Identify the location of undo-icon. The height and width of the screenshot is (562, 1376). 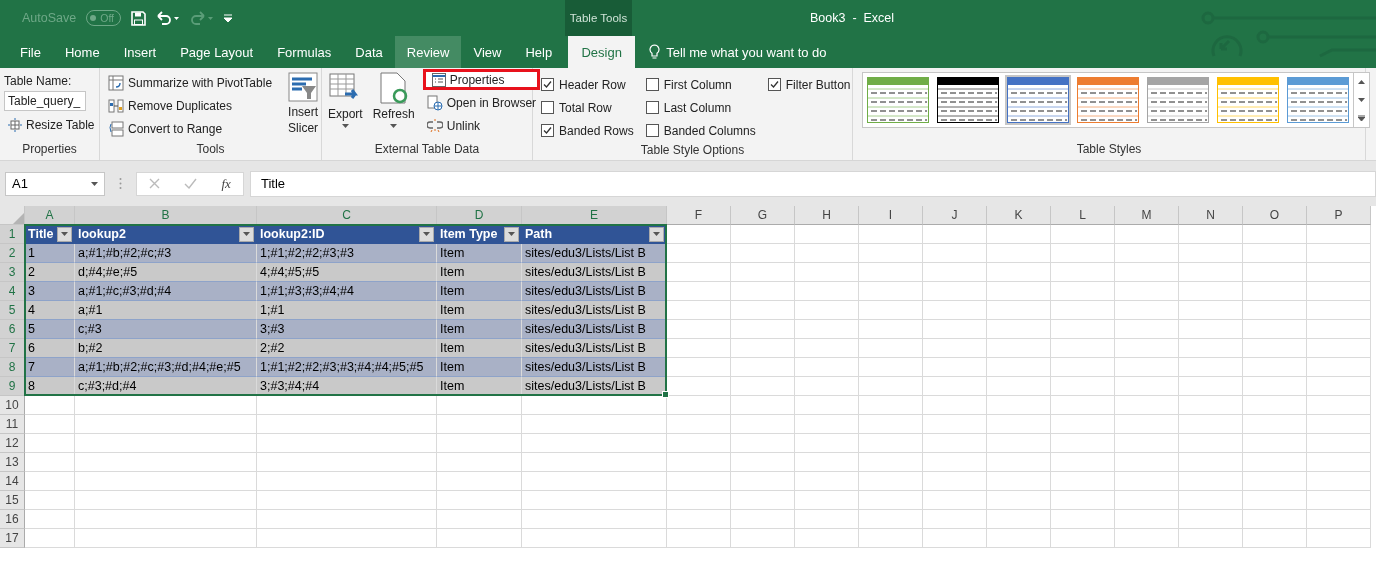
(168, 18).